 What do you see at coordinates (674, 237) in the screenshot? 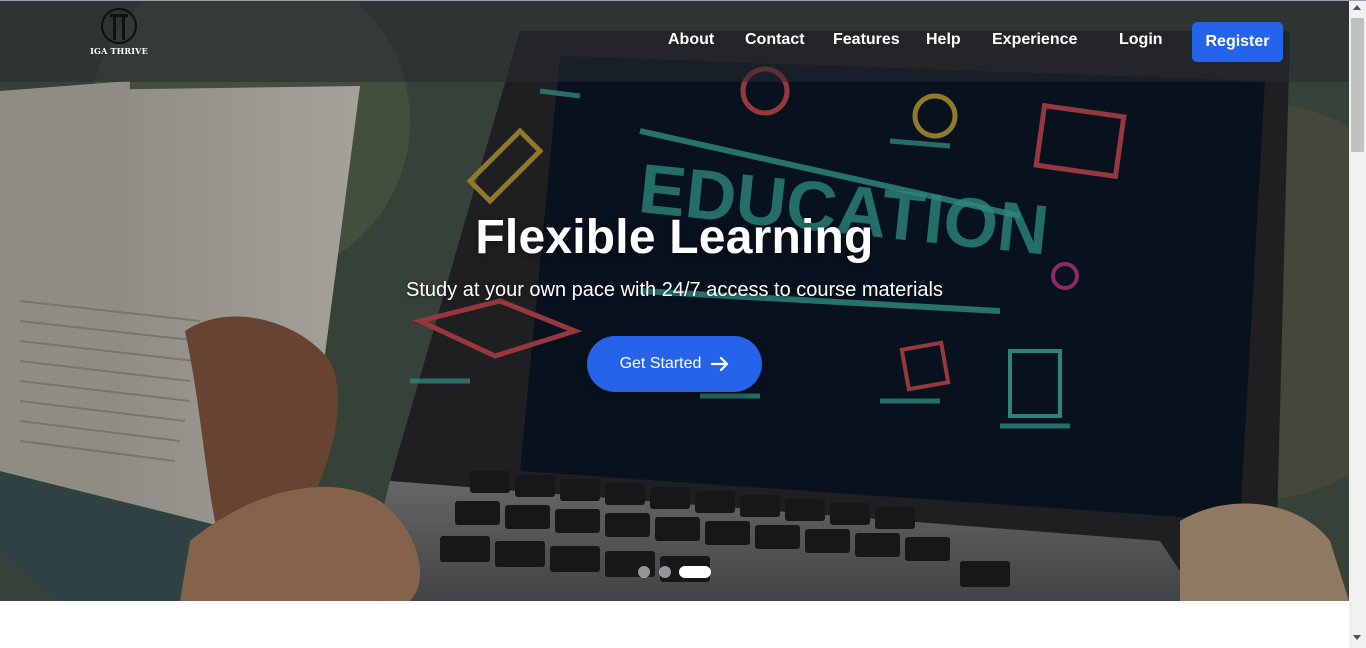
I see `hero-title: Flexible Learning` at bounding box center [674, 237].